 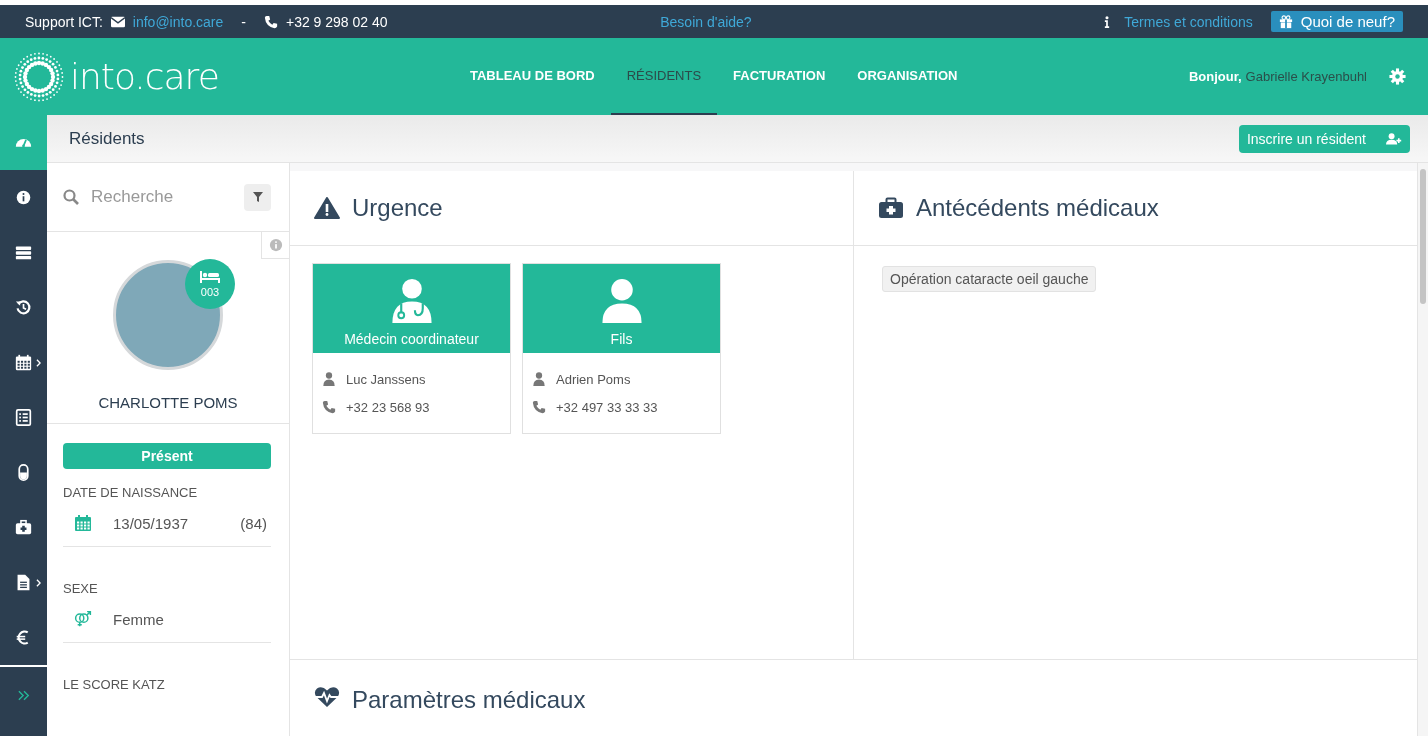 What do you see at coordinates (779, 76) in the screenshot?
I see `nav-tab: FACTURATION` at bounding box center [779, 76].